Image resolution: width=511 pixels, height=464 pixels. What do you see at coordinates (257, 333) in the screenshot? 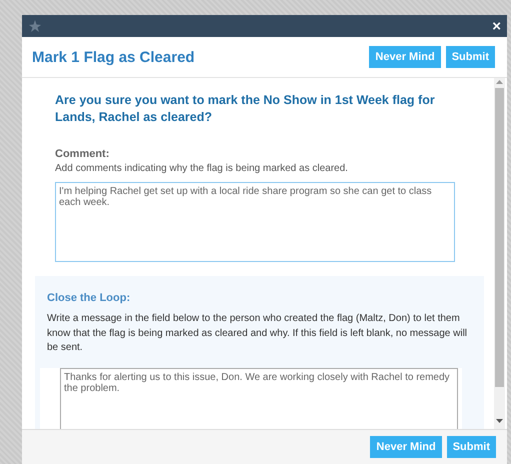
I see `close-the-loop-help-text: Write a message in the field below to the person who created the flag (Maltz, Don) to let them know that the flag is being marked as cleared and why. If this field is left blank, no message will be sent.` at bounding box center [257, 333].